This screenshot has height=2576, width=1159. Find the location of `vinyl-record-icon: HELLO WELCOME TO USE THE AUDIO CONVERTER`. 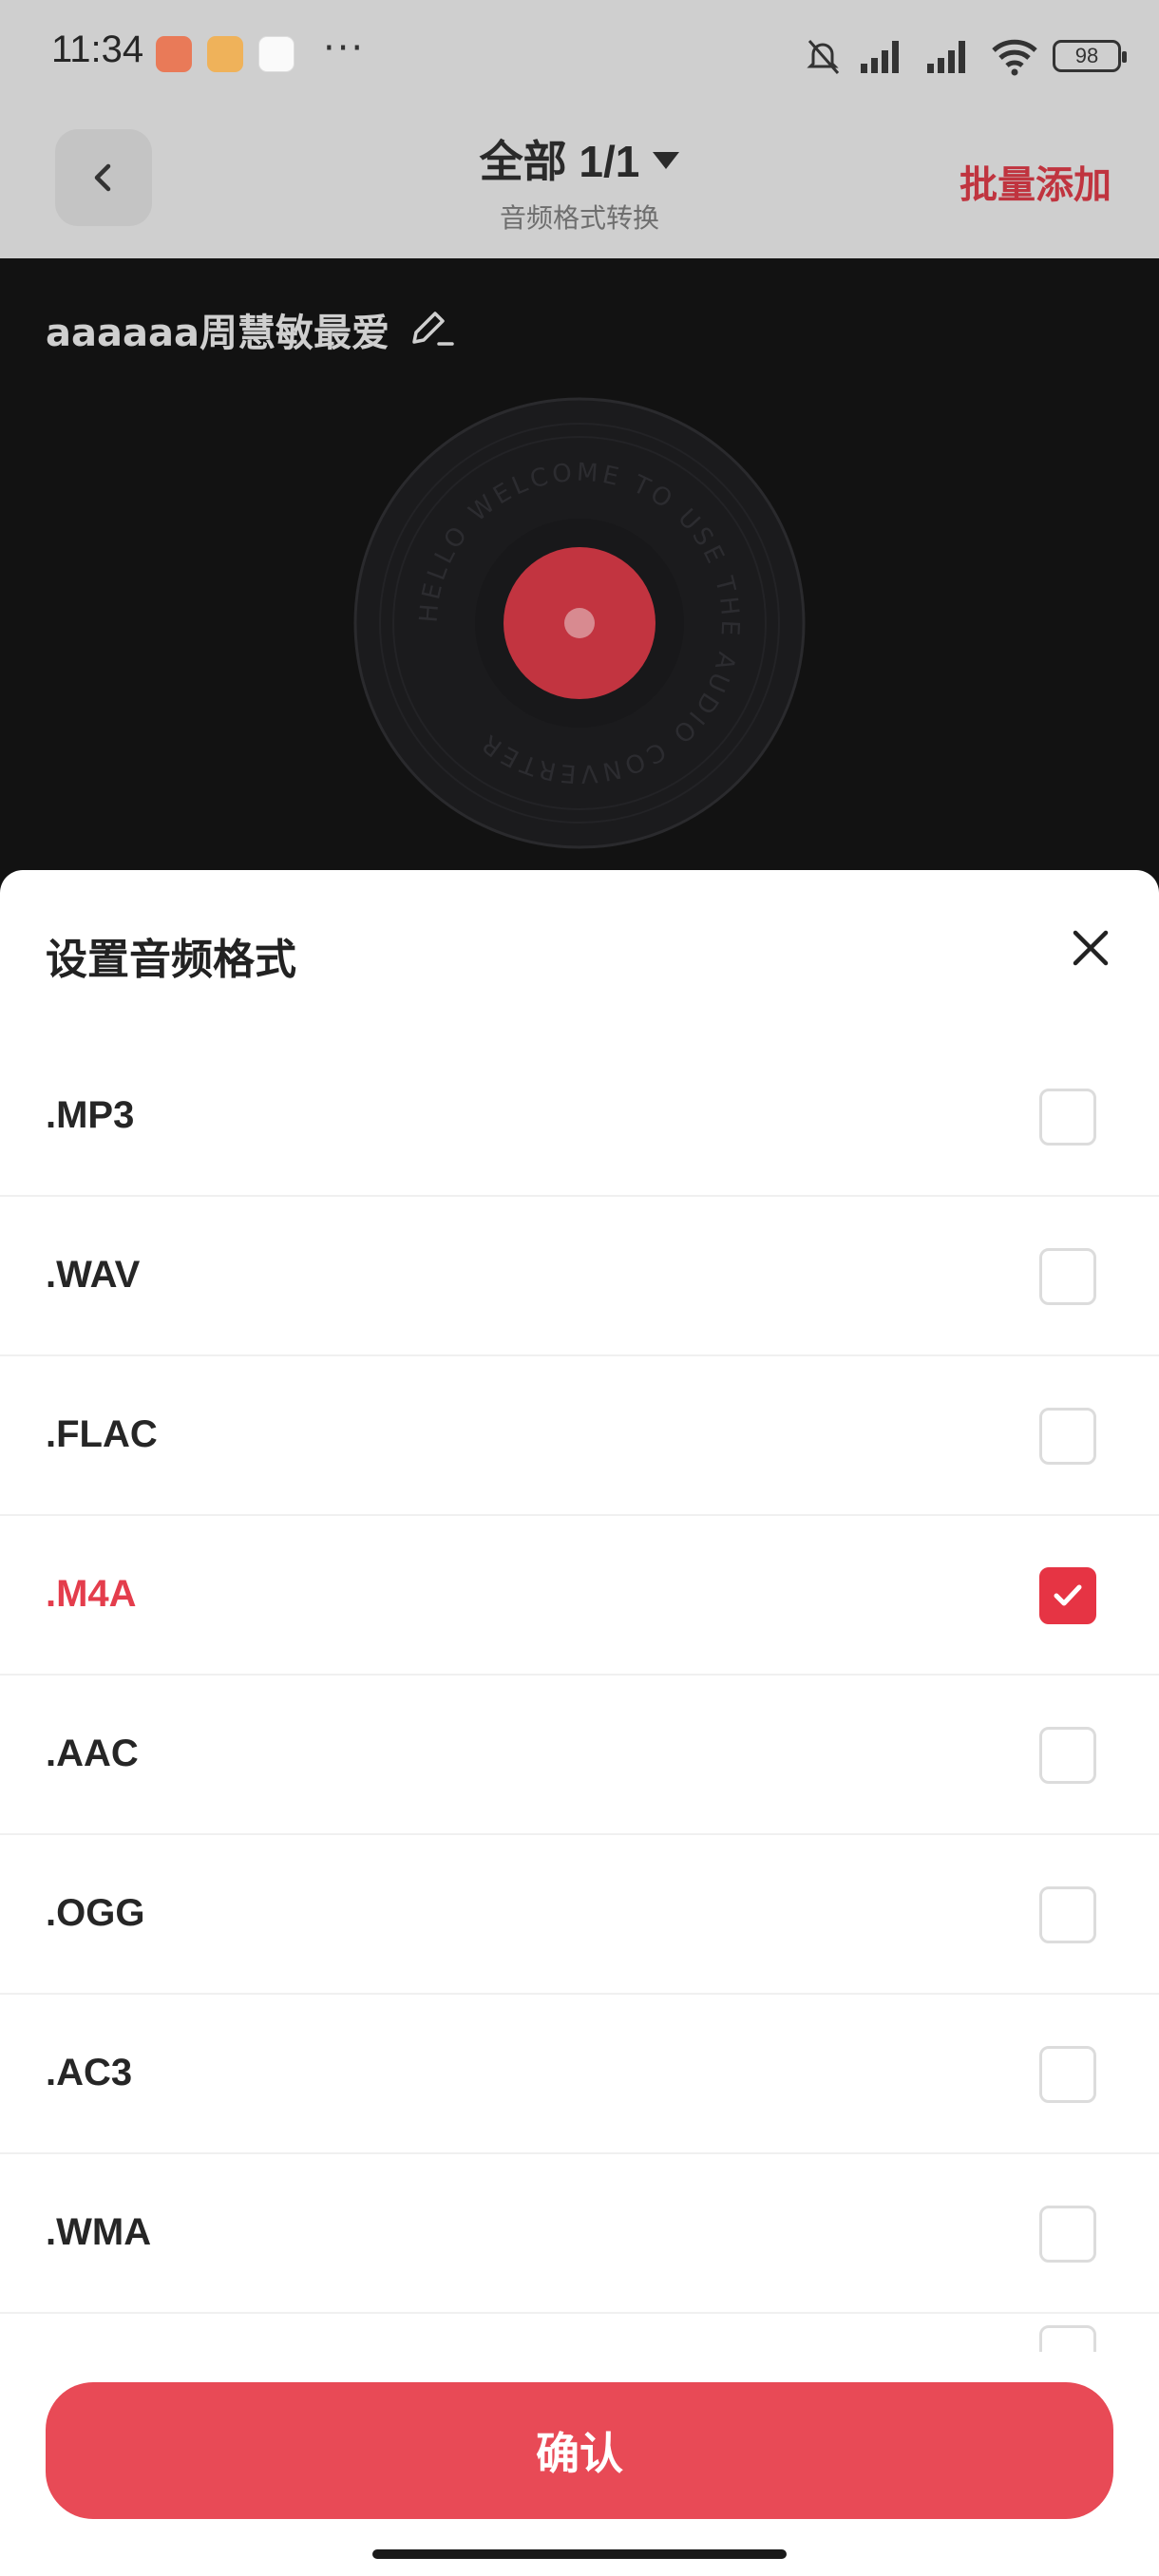

vinyl-record-icon: HELLO WELCOME TO USE THE AUDIO CONVERTER is located at coordinates (579, 623).